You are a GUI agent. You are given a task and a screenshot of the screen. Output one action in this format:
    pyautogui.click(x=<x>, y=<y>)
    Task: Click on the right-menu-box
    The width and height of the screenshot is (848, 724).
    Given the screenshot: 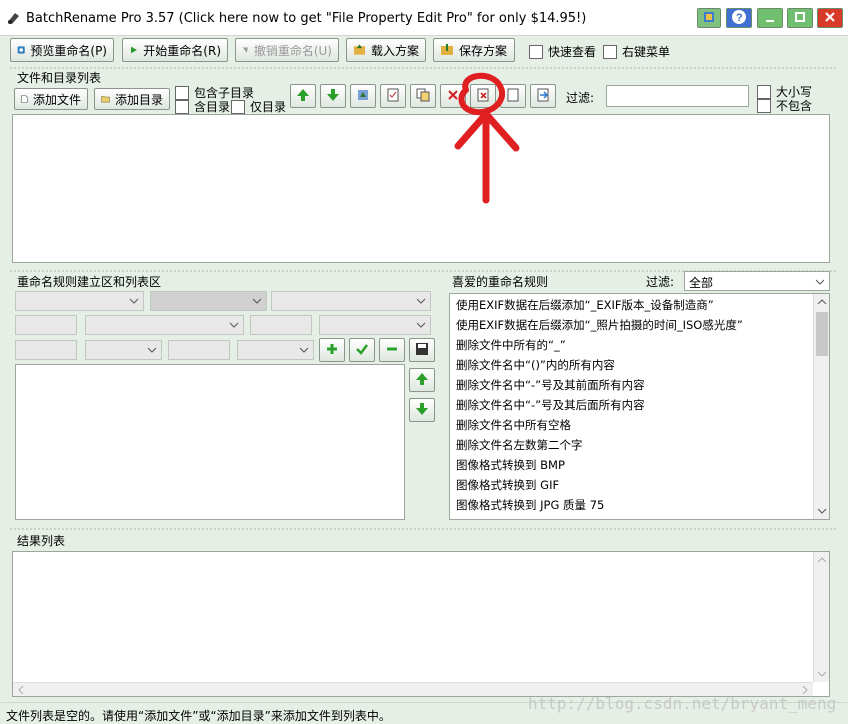 What is the action you would take?
    pyautogui.click(x=610, y=51)
    